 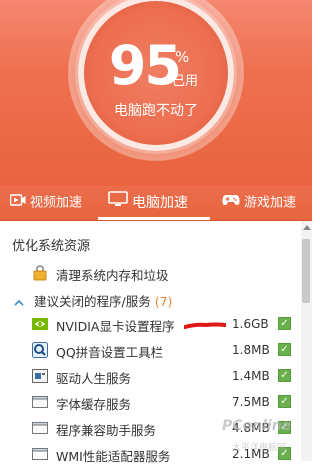 I want to click on watermark-subtitle: 太平洋电脑网, so click(x=259, y=448).